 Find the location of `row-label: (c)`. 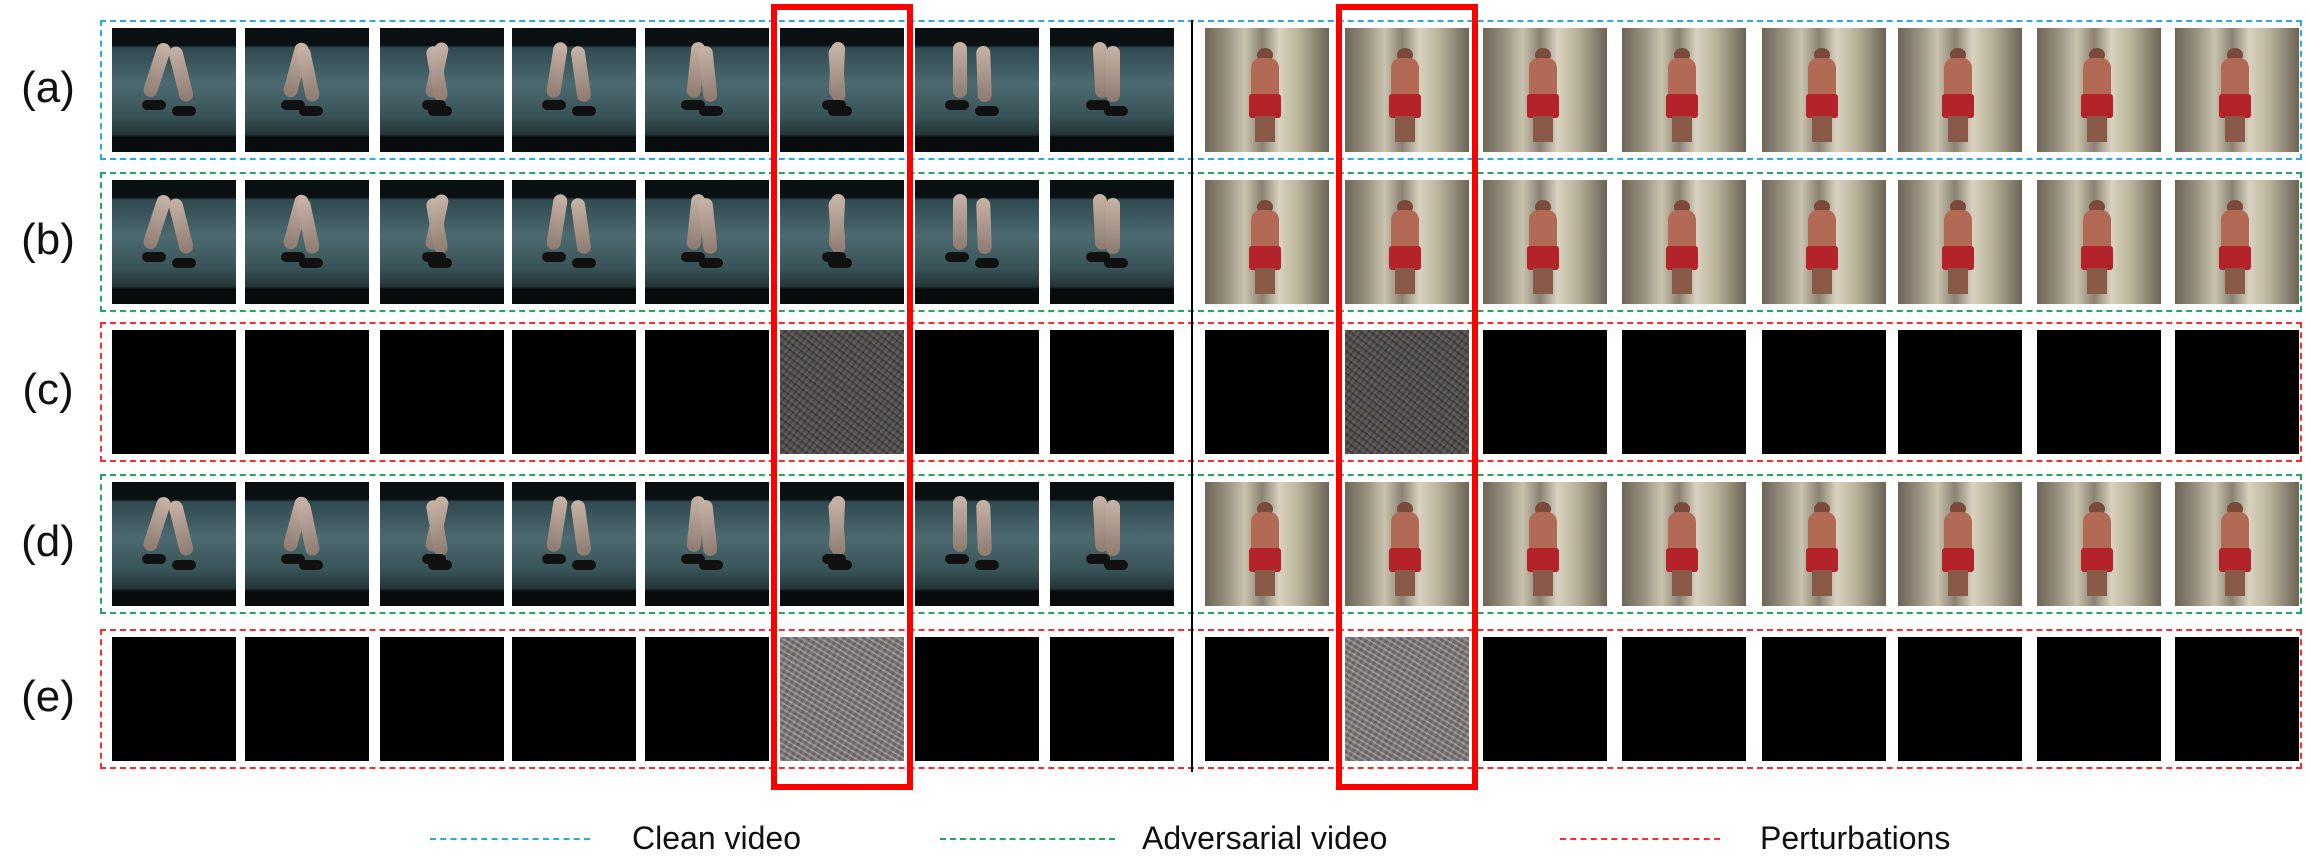

row-label: (c) is located at coordinates (48, 389).